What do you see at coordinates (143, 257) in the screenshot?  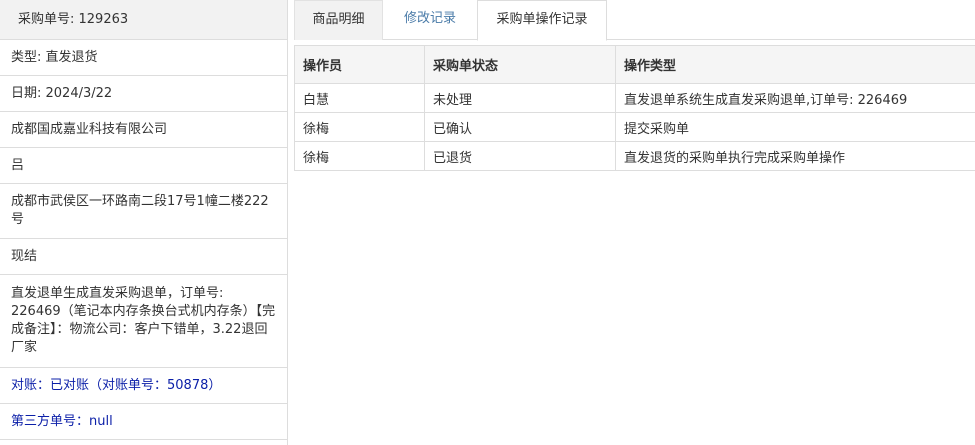 I see `payment-method: 现结` at bounding box center [143, 257].